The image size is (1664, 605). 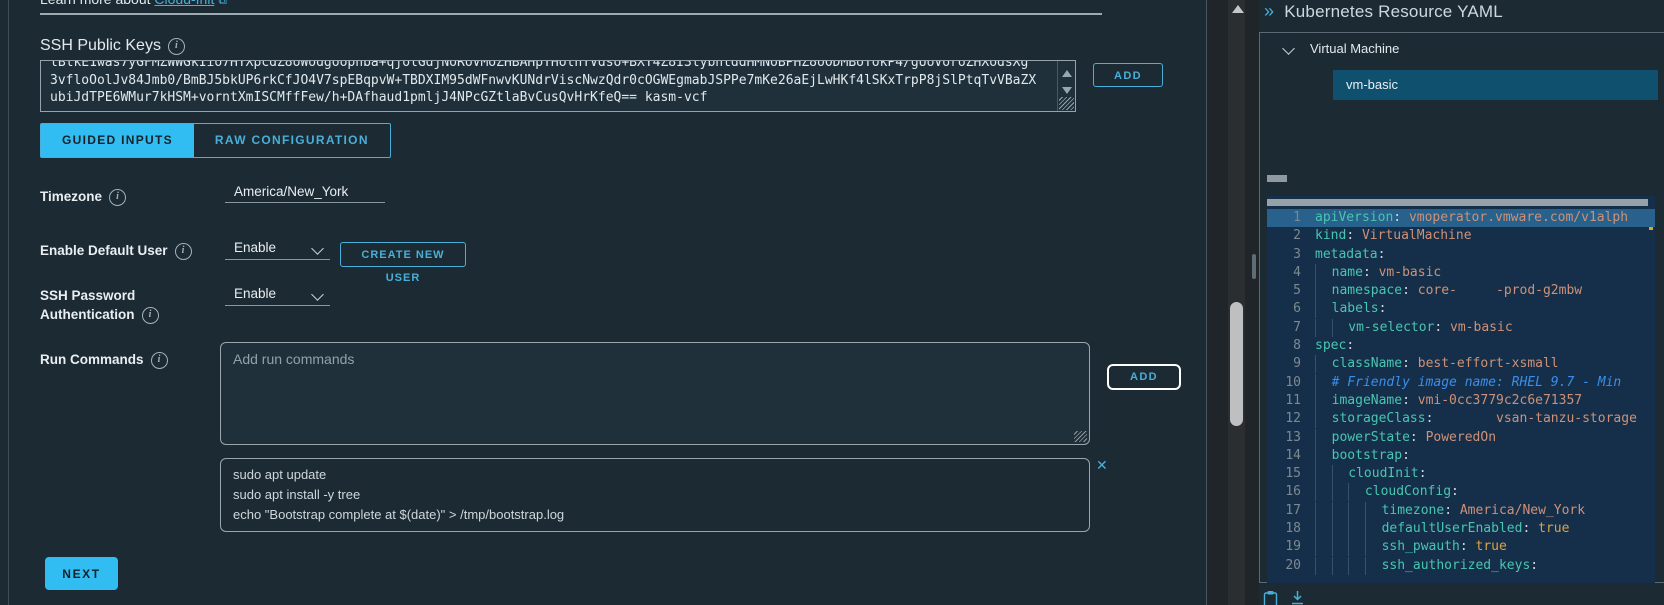 I want to click on code-line: 6 labels:, so click(x=1461, y=309).